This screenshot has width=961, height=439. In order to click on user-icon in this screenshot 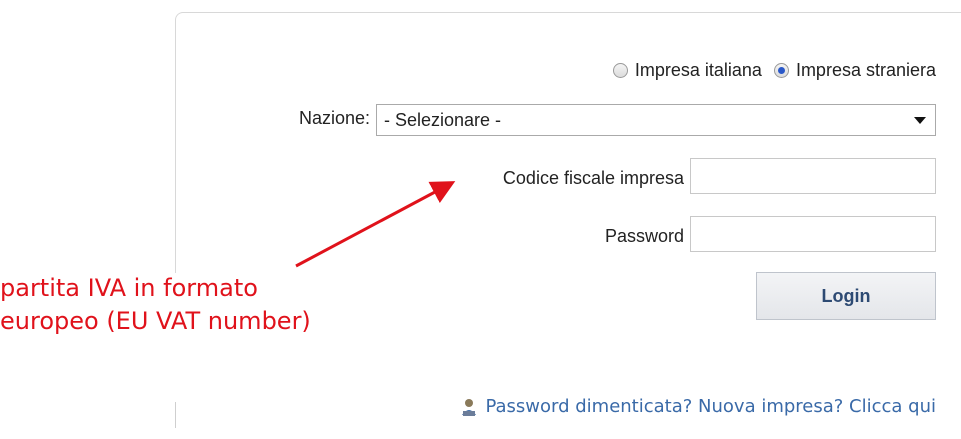, I will do `click(469, 407)`.